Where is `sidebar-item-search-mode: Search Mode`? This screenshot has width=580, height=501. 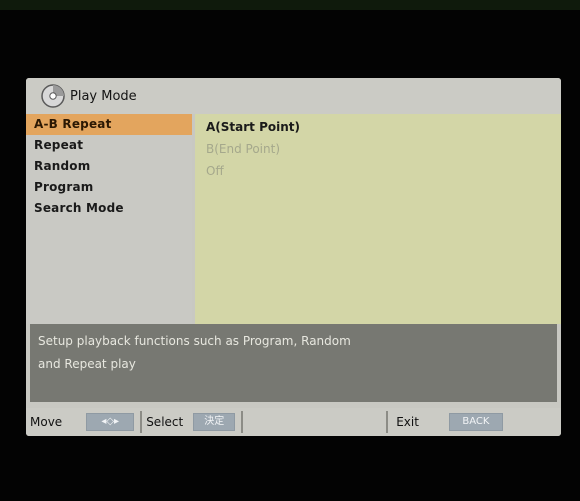
sidebar-item-search-mode: Search Mode is located at coordinates (109, 208).